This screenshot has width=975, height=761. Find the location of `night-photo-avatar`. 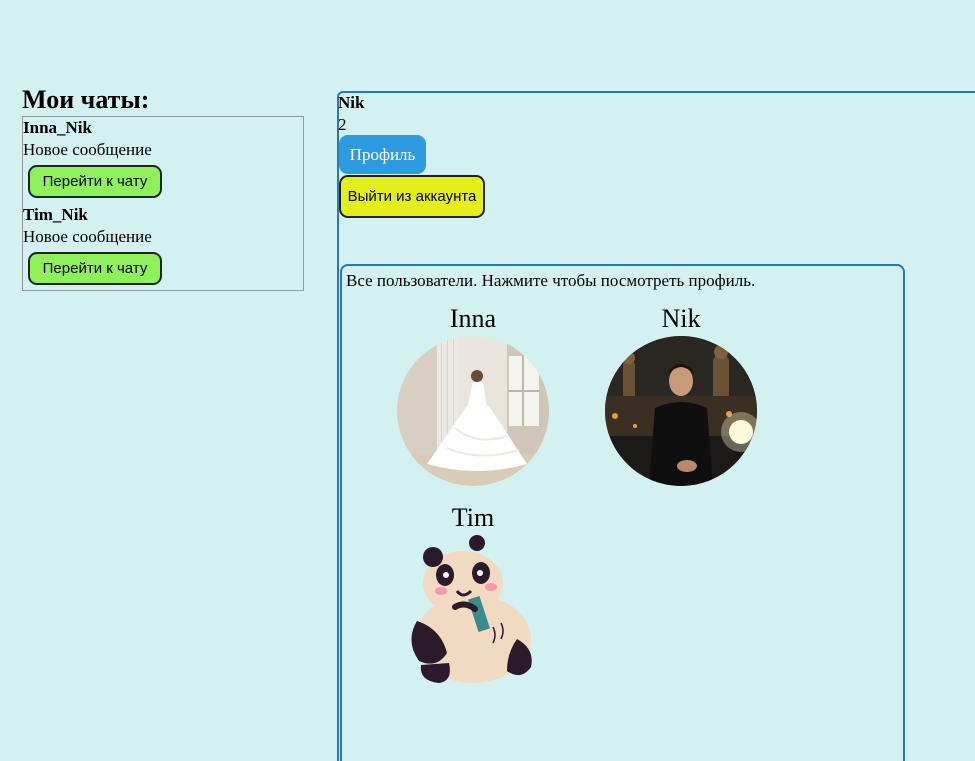

night-photo-avatar is located at coordinates (681, 411).